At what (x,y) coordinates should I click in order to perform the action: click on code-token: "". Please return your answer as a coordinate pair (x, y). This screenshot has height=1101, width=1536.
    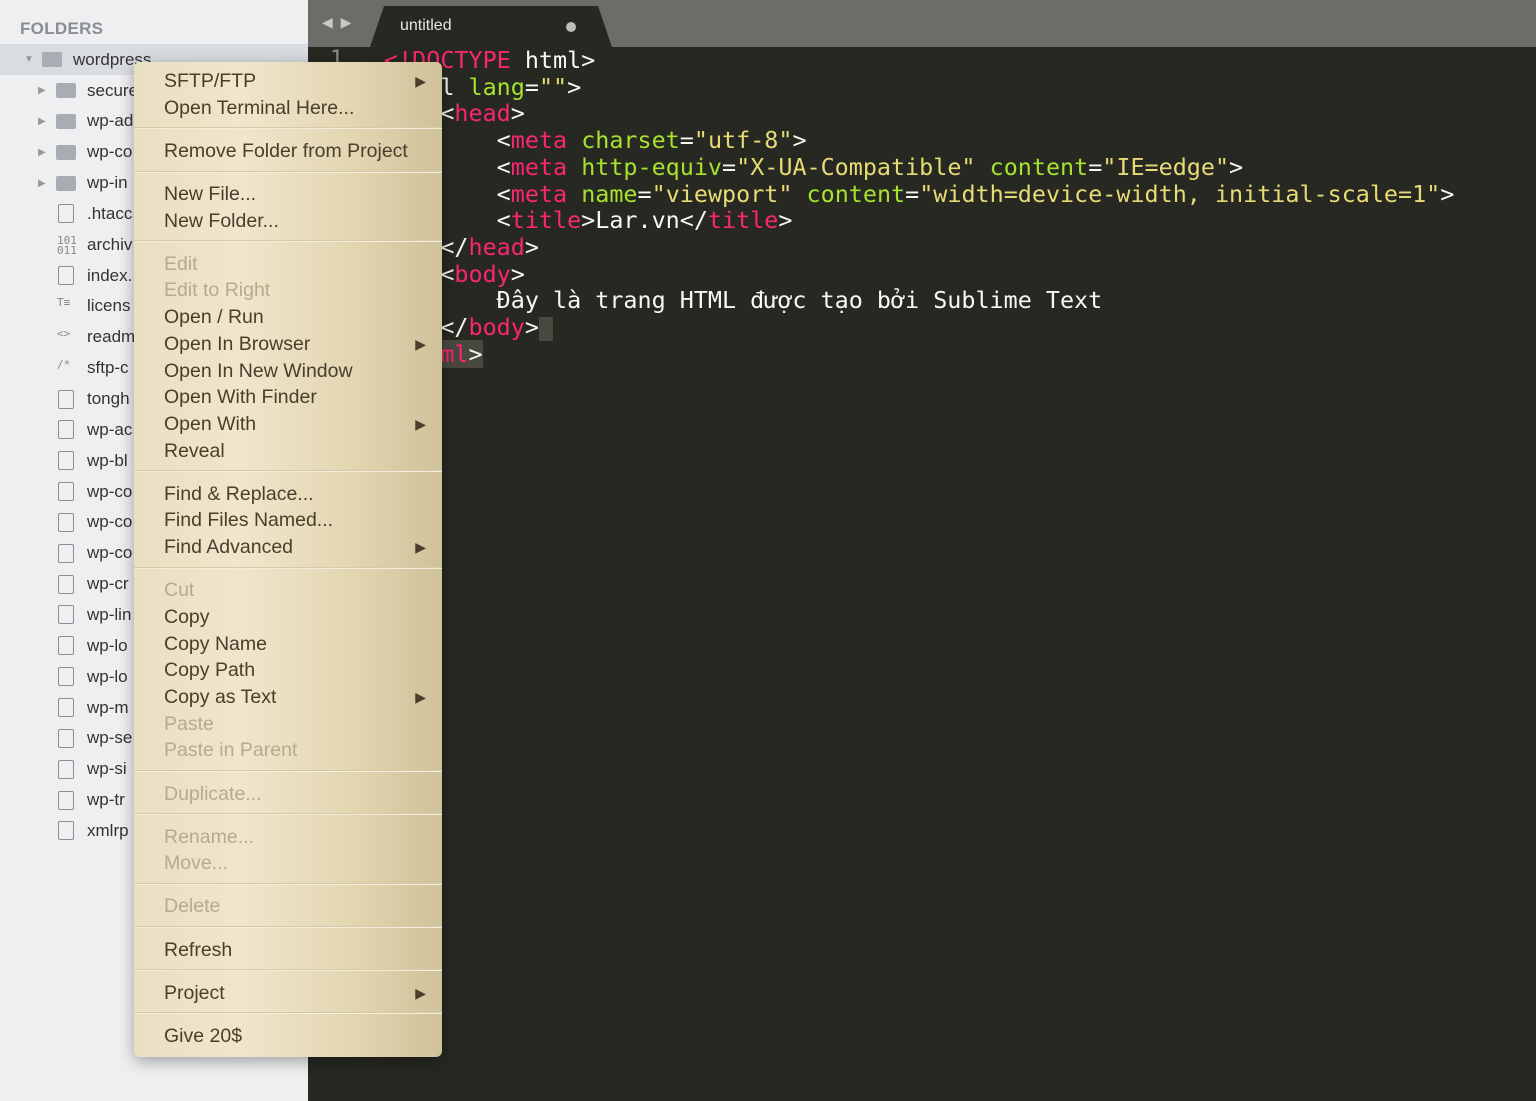
    Looking at the image, I should click on (553, 86).